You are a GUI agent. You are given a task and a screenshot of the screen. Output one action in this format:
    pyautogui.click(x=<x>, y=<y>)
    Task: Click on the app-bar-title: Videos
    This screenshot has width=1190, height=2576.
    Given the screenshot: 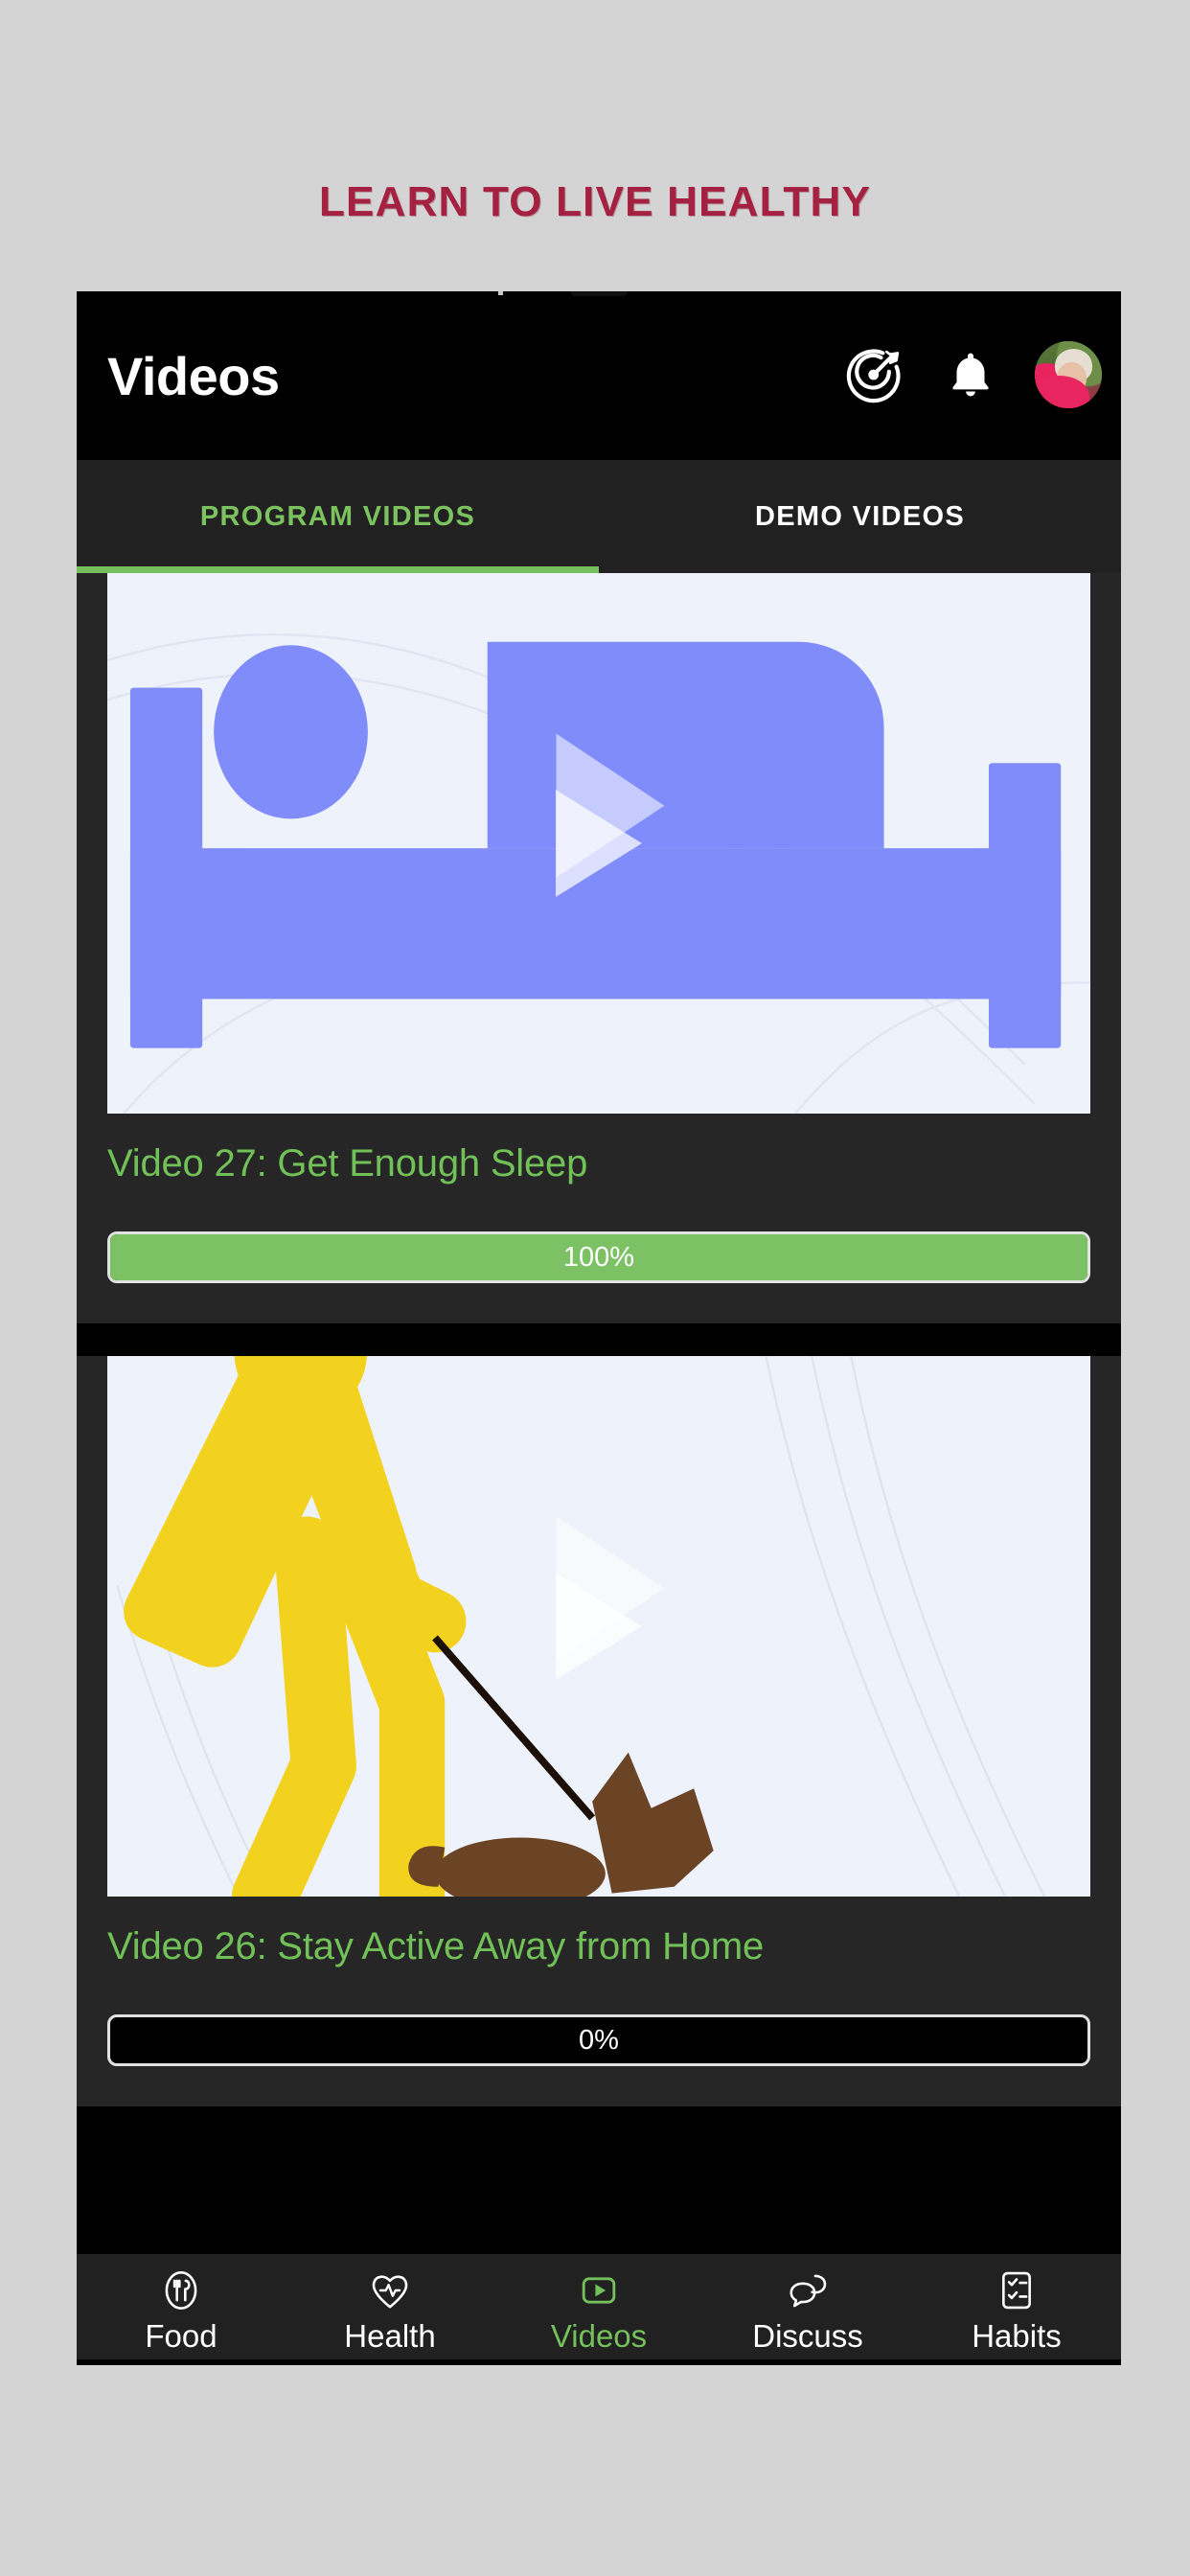 What is the action you would take?
    pyautogui.click(x=194, y=376)
    